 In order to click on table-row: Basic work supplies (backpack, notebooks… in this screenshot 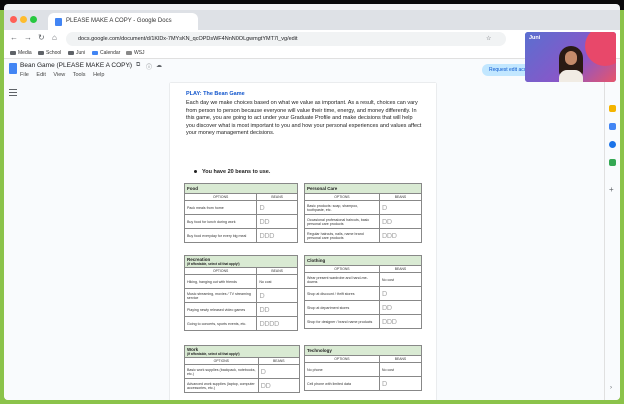, I will do `click(242, 371)`.